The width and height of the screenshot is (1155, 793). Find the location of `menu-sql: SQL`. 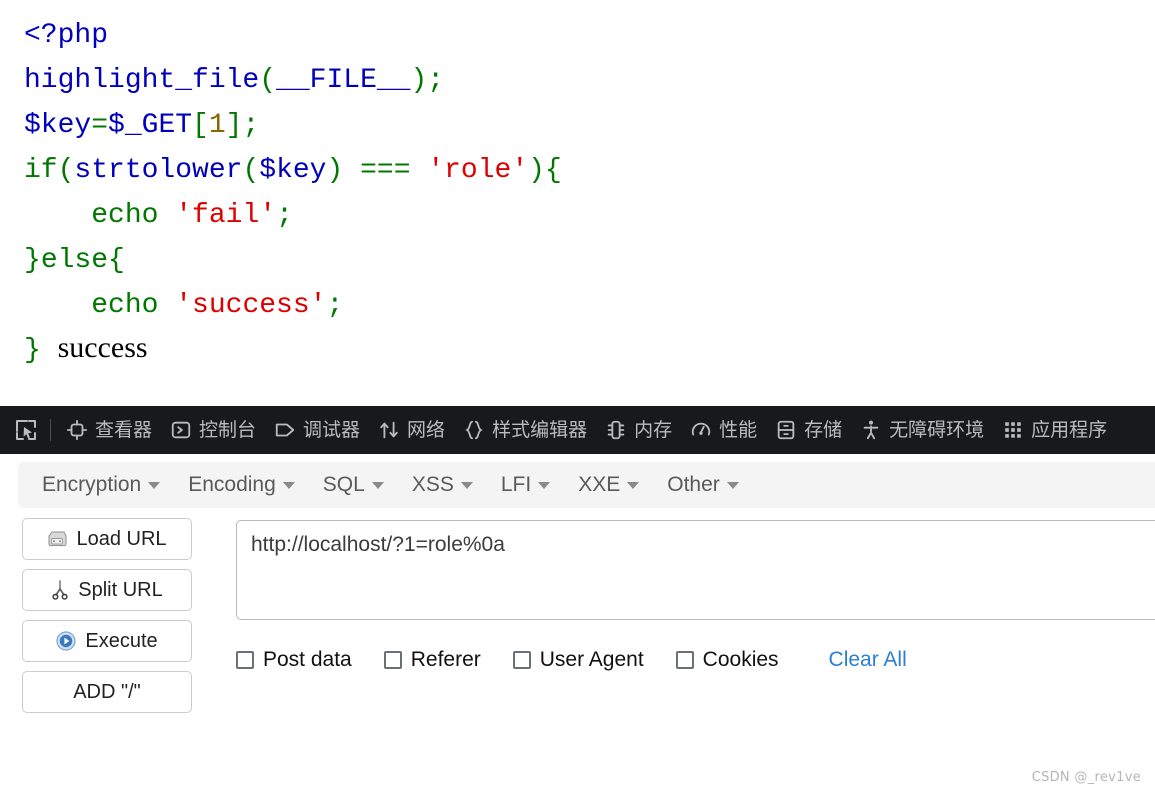

menu-sql: SQL is located at coordinates (353, 485).